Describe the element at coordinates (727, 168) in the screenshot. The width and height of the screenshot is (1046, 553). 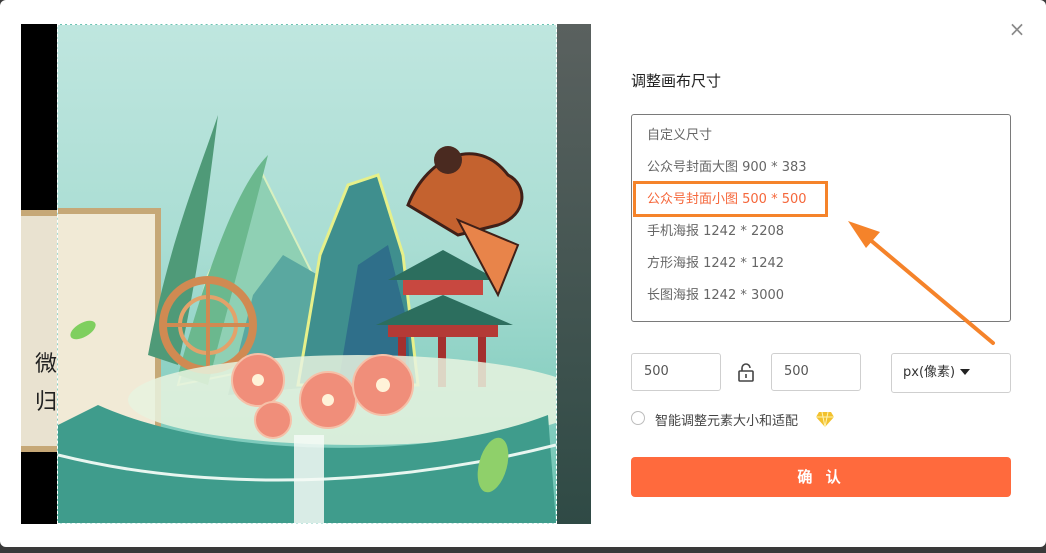
I see `size-option-wechat-cover-large: 公众号封面大图 900 * 383` at that location.